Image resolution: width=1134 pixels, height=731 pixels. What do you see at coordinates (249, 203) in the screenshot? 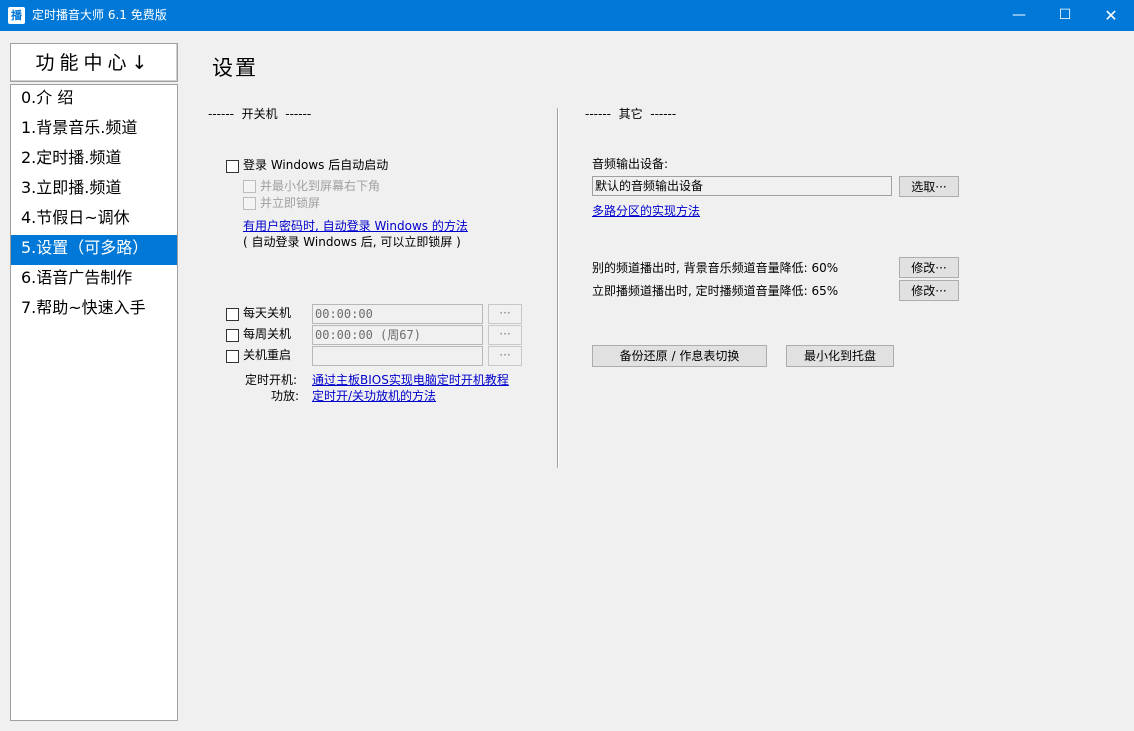
I see `lock-screen-checkbox` at bounding box center [249, 203].